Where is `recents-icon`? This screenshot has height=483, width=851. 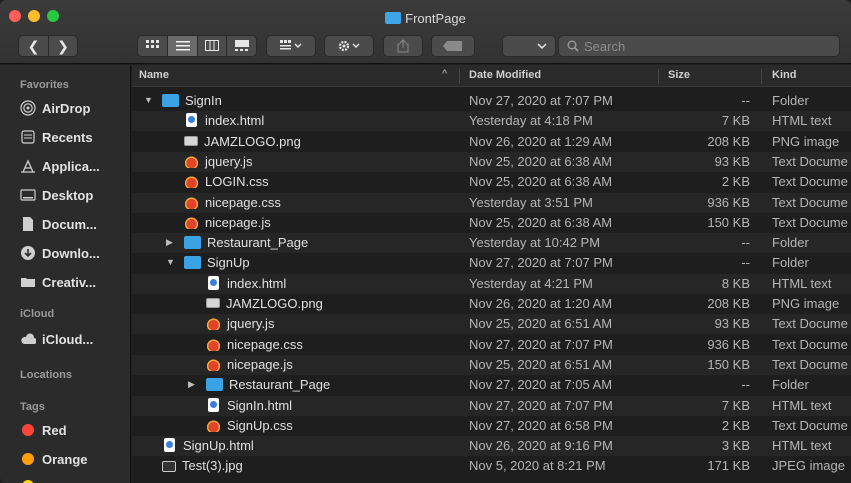 recents-icon is located at coordinates (28, 137).